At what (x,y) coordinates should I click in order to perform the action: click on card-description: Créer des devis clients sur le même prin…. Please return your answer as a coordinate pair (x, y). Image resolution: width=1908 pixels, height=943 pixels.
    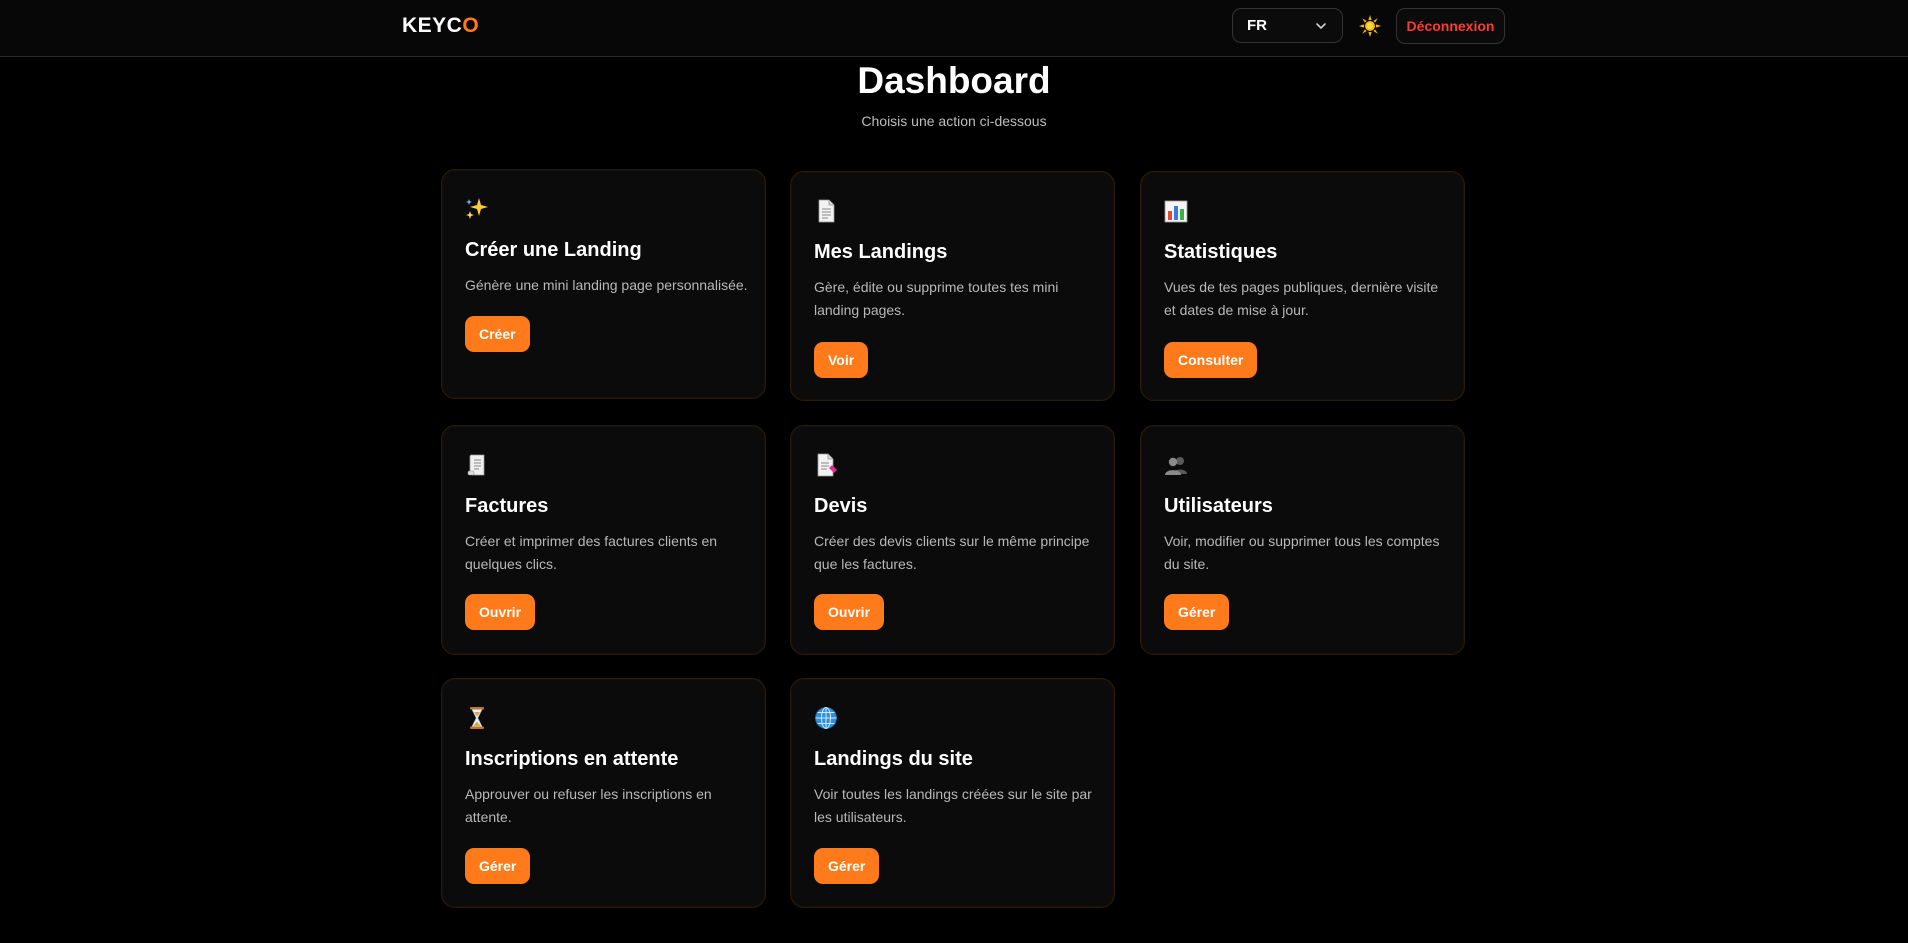
    Looking at the image, I should click on (952, 552).